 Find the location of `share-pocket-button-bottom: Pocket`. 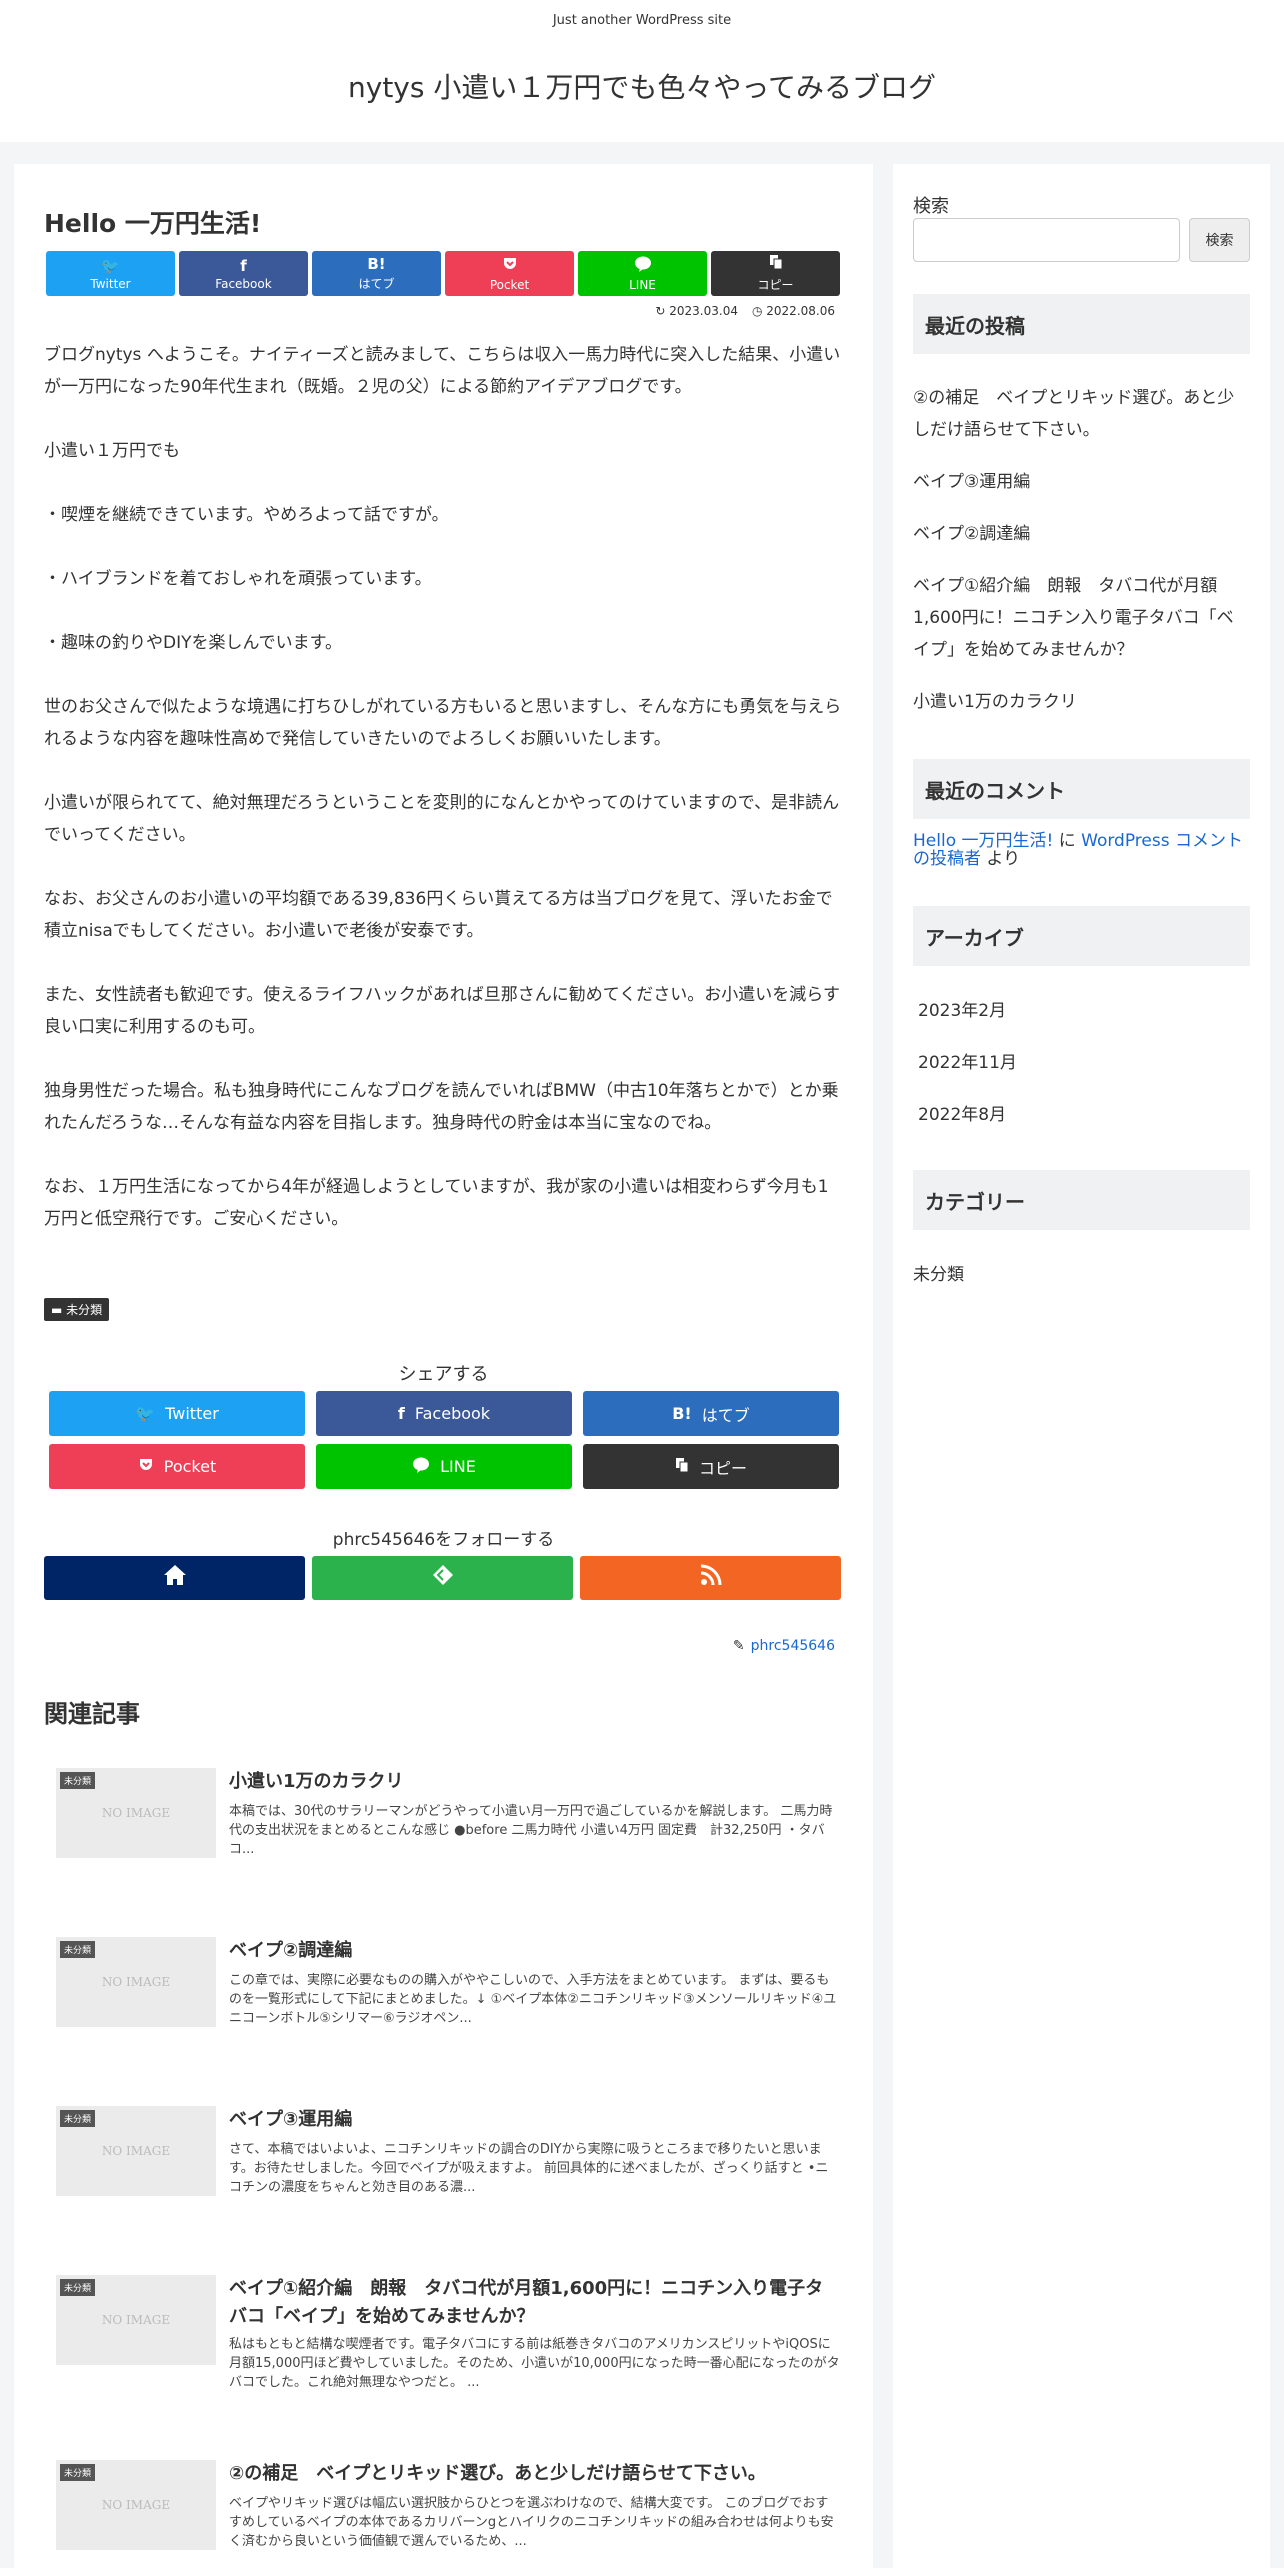

share-pocket-button-bottom: Pocket is located at coordinates (177, 1466).